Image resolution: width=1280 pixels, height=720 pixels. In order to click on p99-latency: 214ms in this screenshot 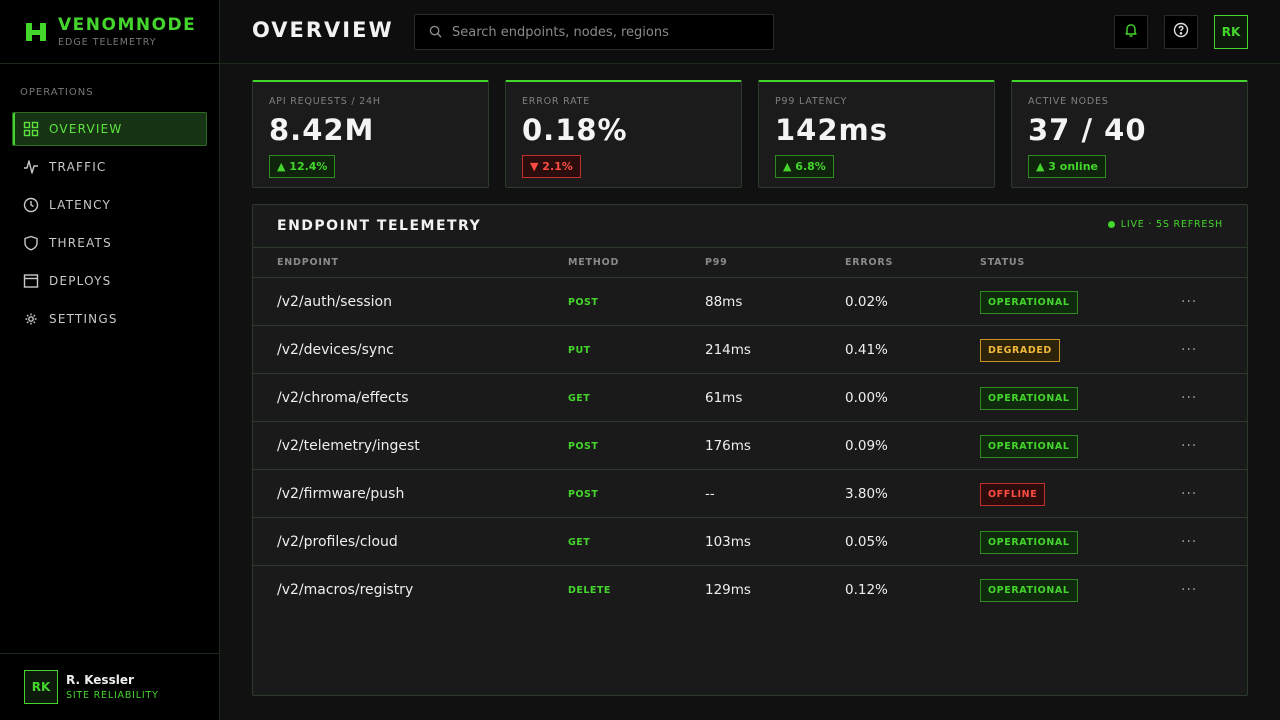, I will do `click(728, 350)`.